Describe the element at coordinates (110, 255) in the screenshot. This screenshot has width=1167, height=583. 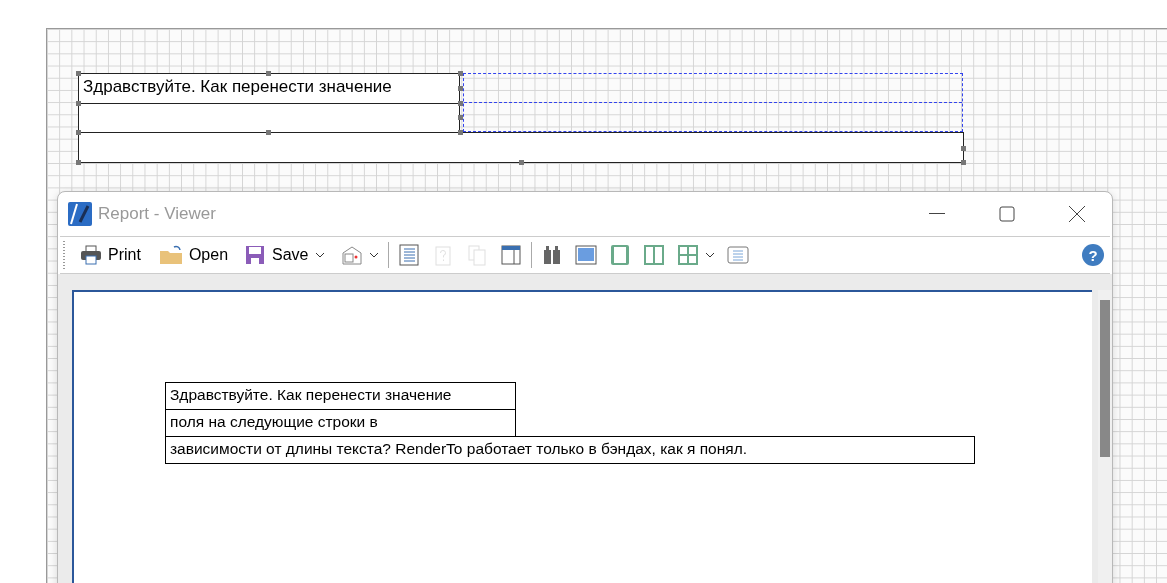
I see `print-button: Print` at that location.